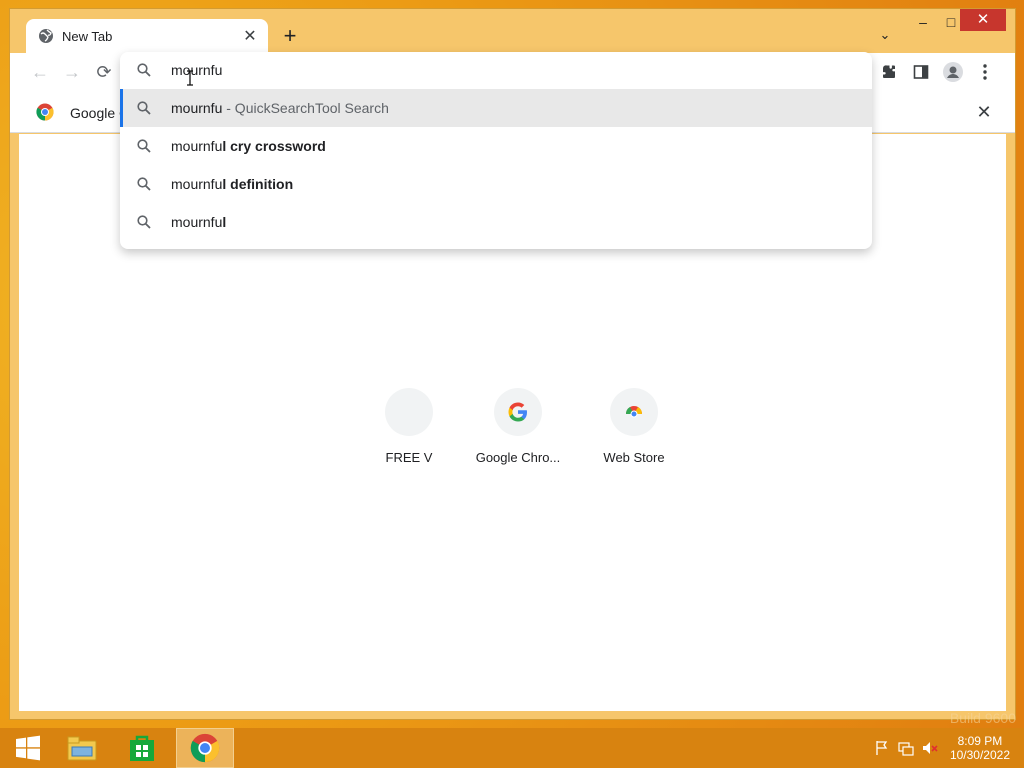  I want to click on close-window-button: ✕, so click(983, 20).